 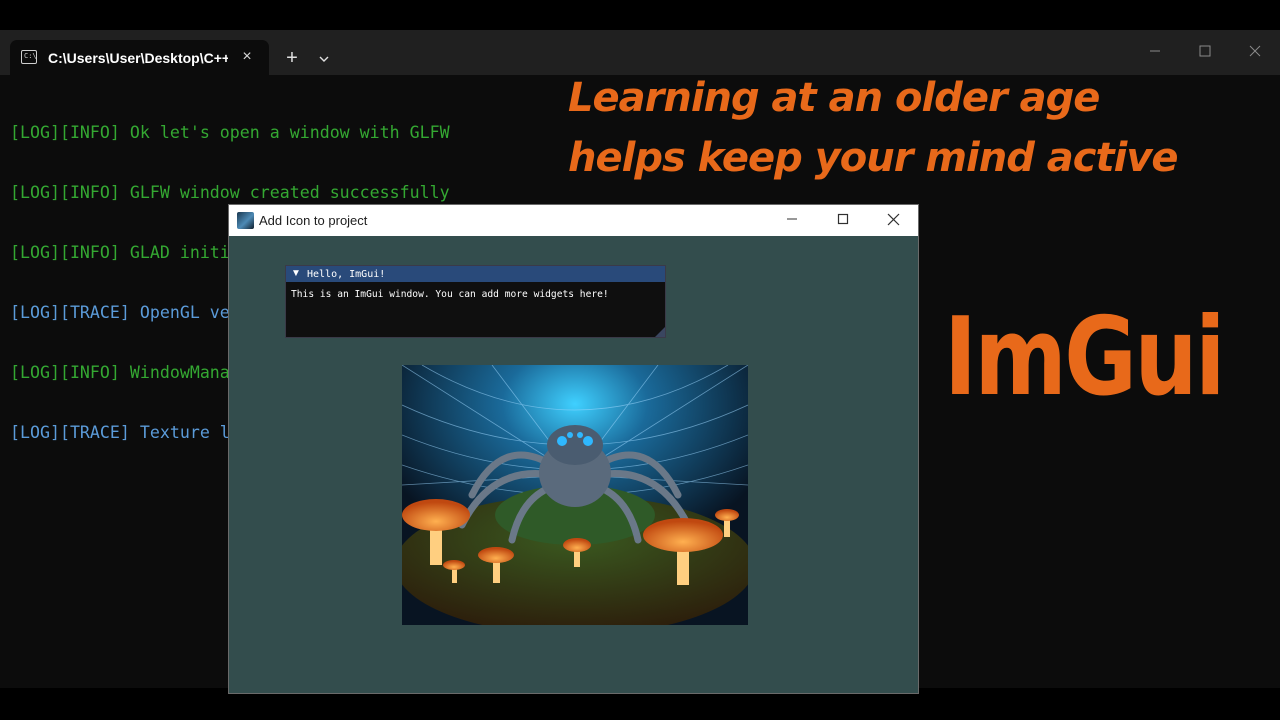 I want to click on overlay-caption-line2: helps keep your mind active, so click(x=873, y=158).